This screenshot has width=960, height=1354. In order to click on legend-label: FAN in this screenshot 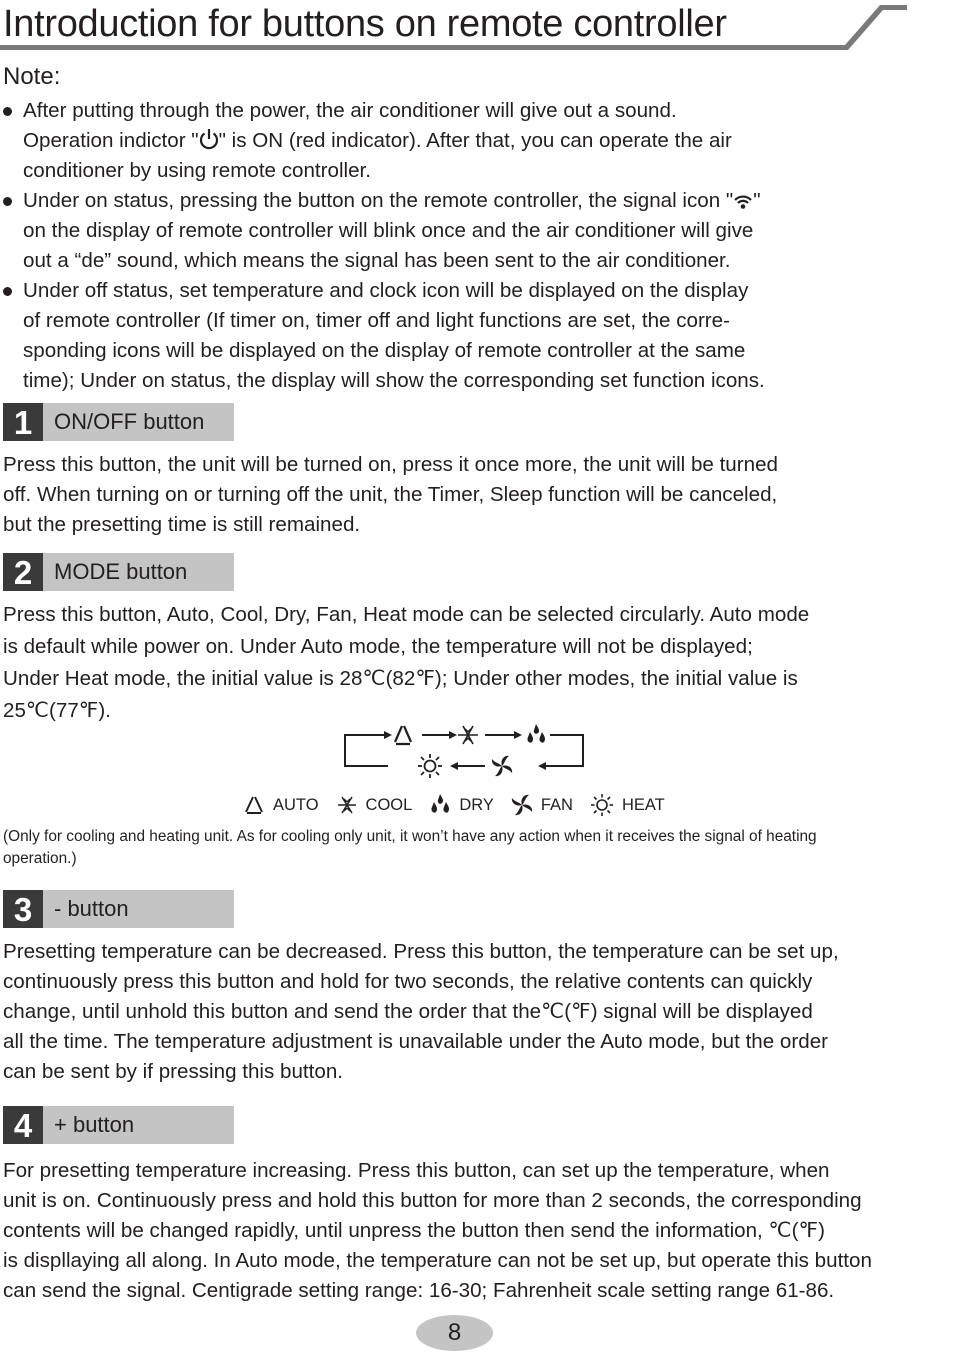, I will do `click(556, 804)`.